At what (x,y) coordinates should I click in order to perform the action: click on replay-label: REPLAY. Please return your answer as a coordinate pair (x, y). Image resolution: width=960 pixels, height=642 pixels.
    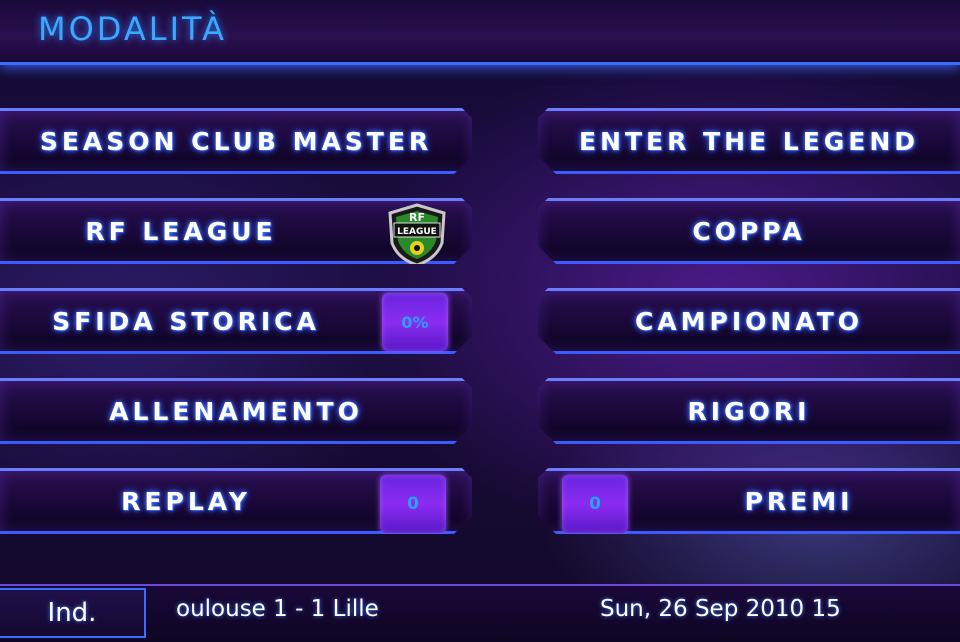
    Looking at the image, I should click on (186, 501).